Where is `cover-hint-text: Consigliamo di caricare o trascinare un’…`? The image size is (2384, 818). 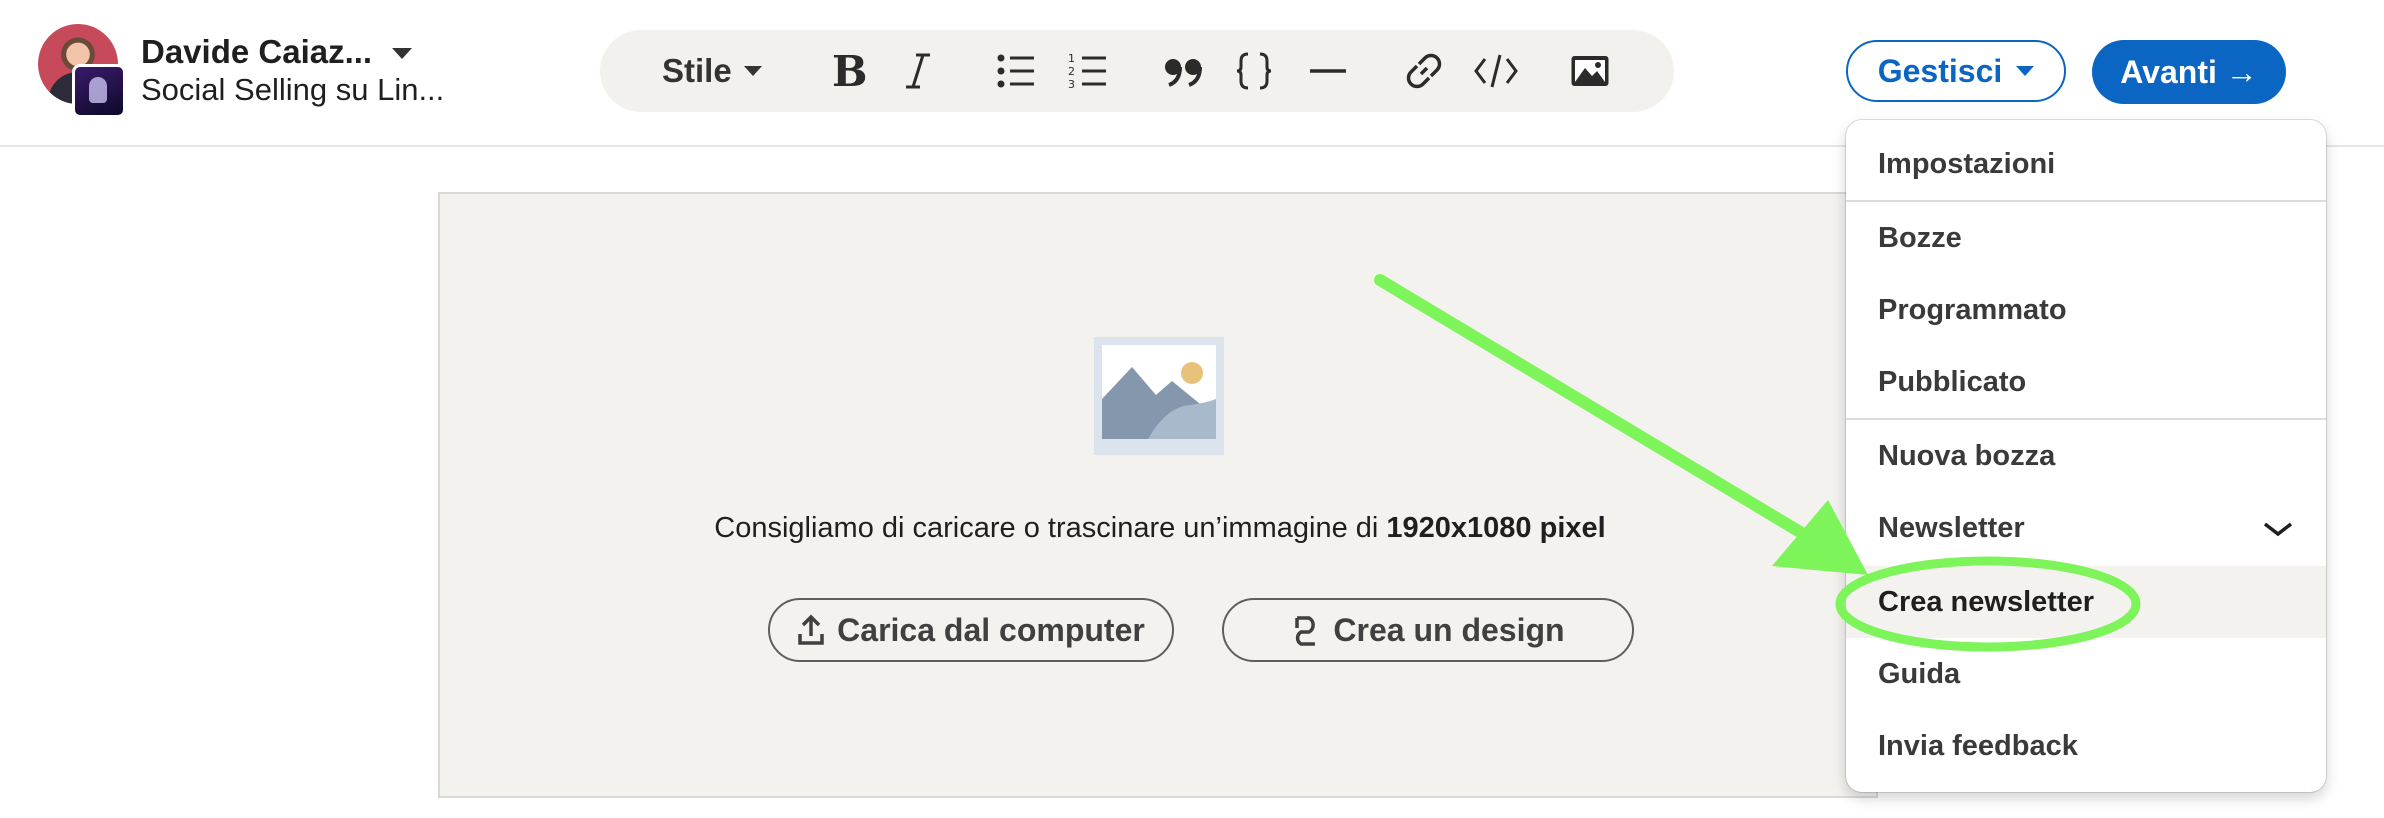 cover-hint-text: Consigliamo di caricare o trascinare un’… is located at coordinates (1050, 528).